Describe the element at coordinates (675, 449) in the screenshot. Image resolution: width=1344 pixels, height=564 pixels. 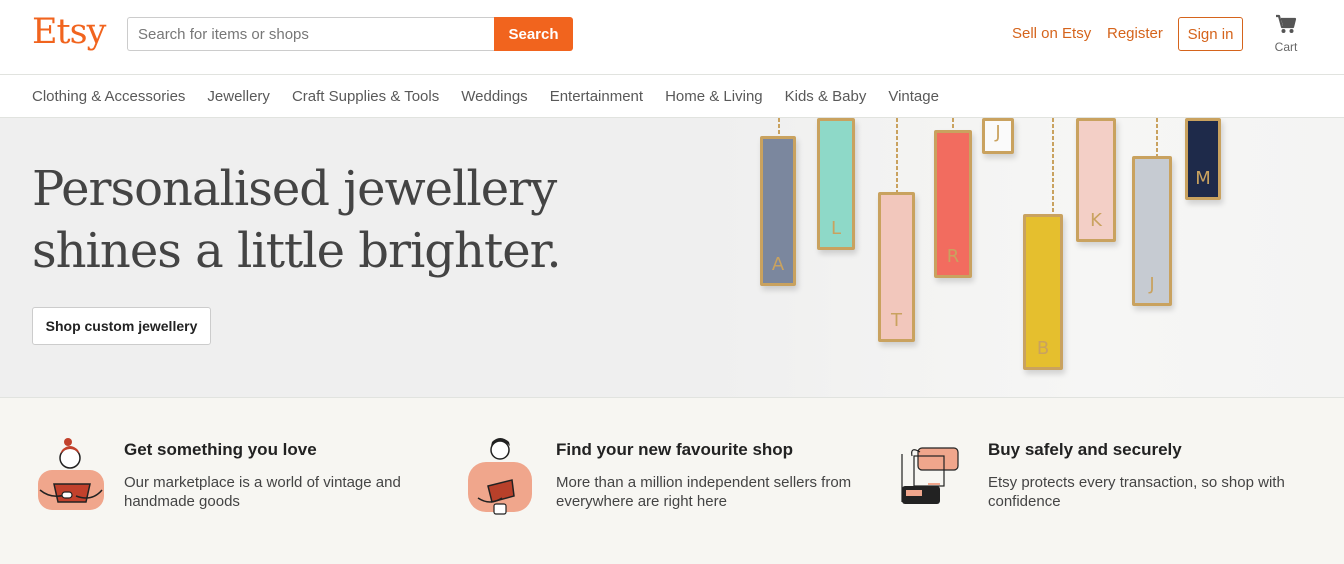
I see `prop-title: Find your new favourite shop` at that location.